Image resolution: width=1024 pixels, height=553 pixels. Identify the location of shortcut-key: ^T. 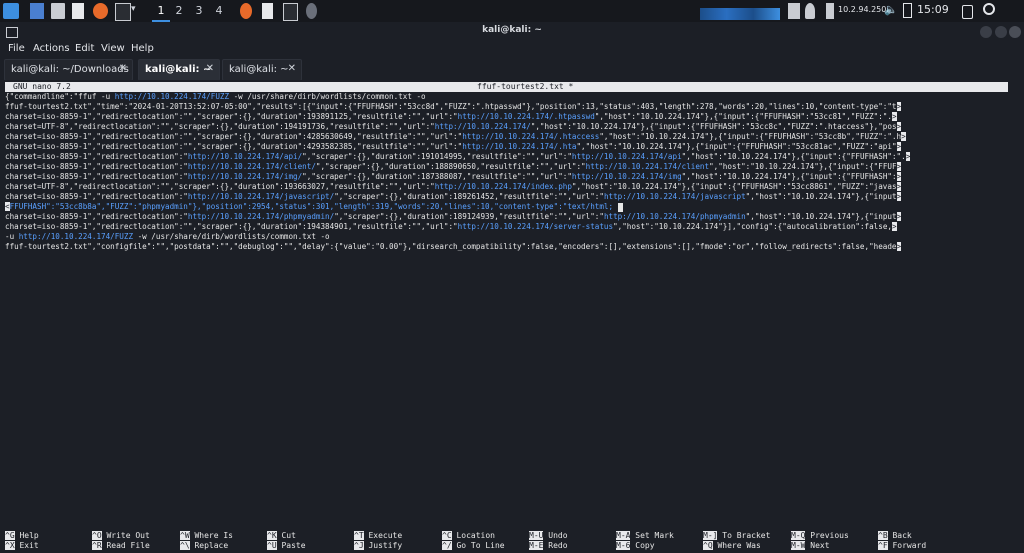
(359, 535).